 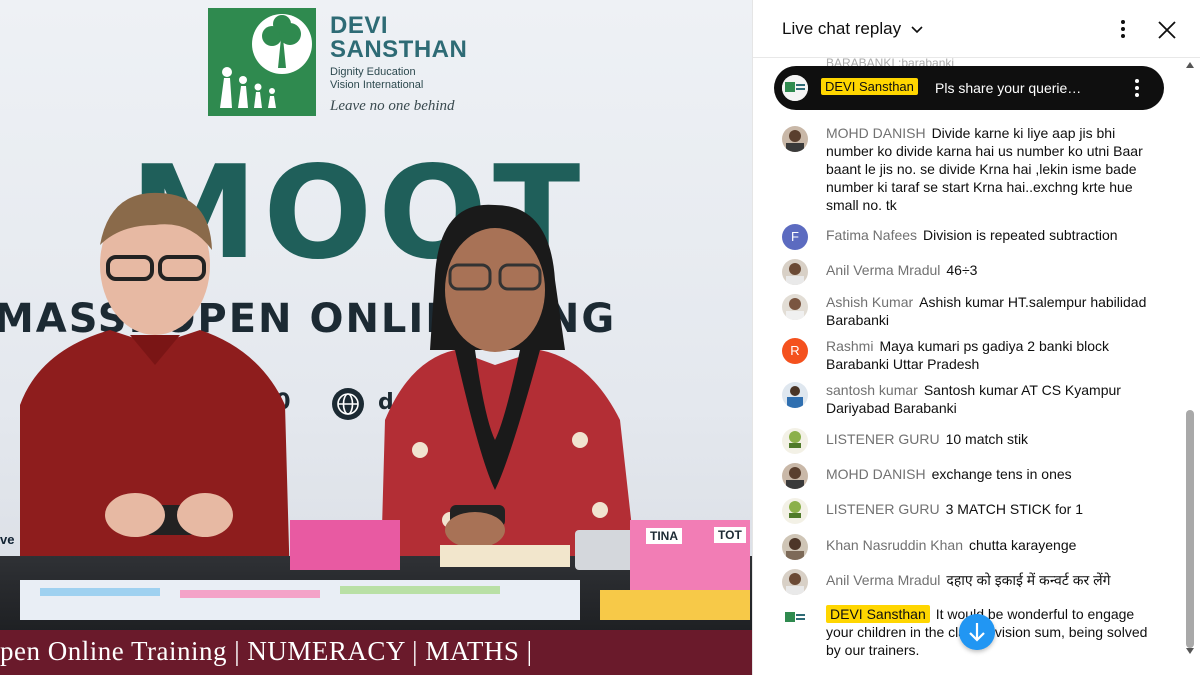 What do you see at coordinates (968, 548) in the screenshot?
I see `chat-message: Khan Nasruddin Khan chutta karayenge` at bounding box center [968, 548].